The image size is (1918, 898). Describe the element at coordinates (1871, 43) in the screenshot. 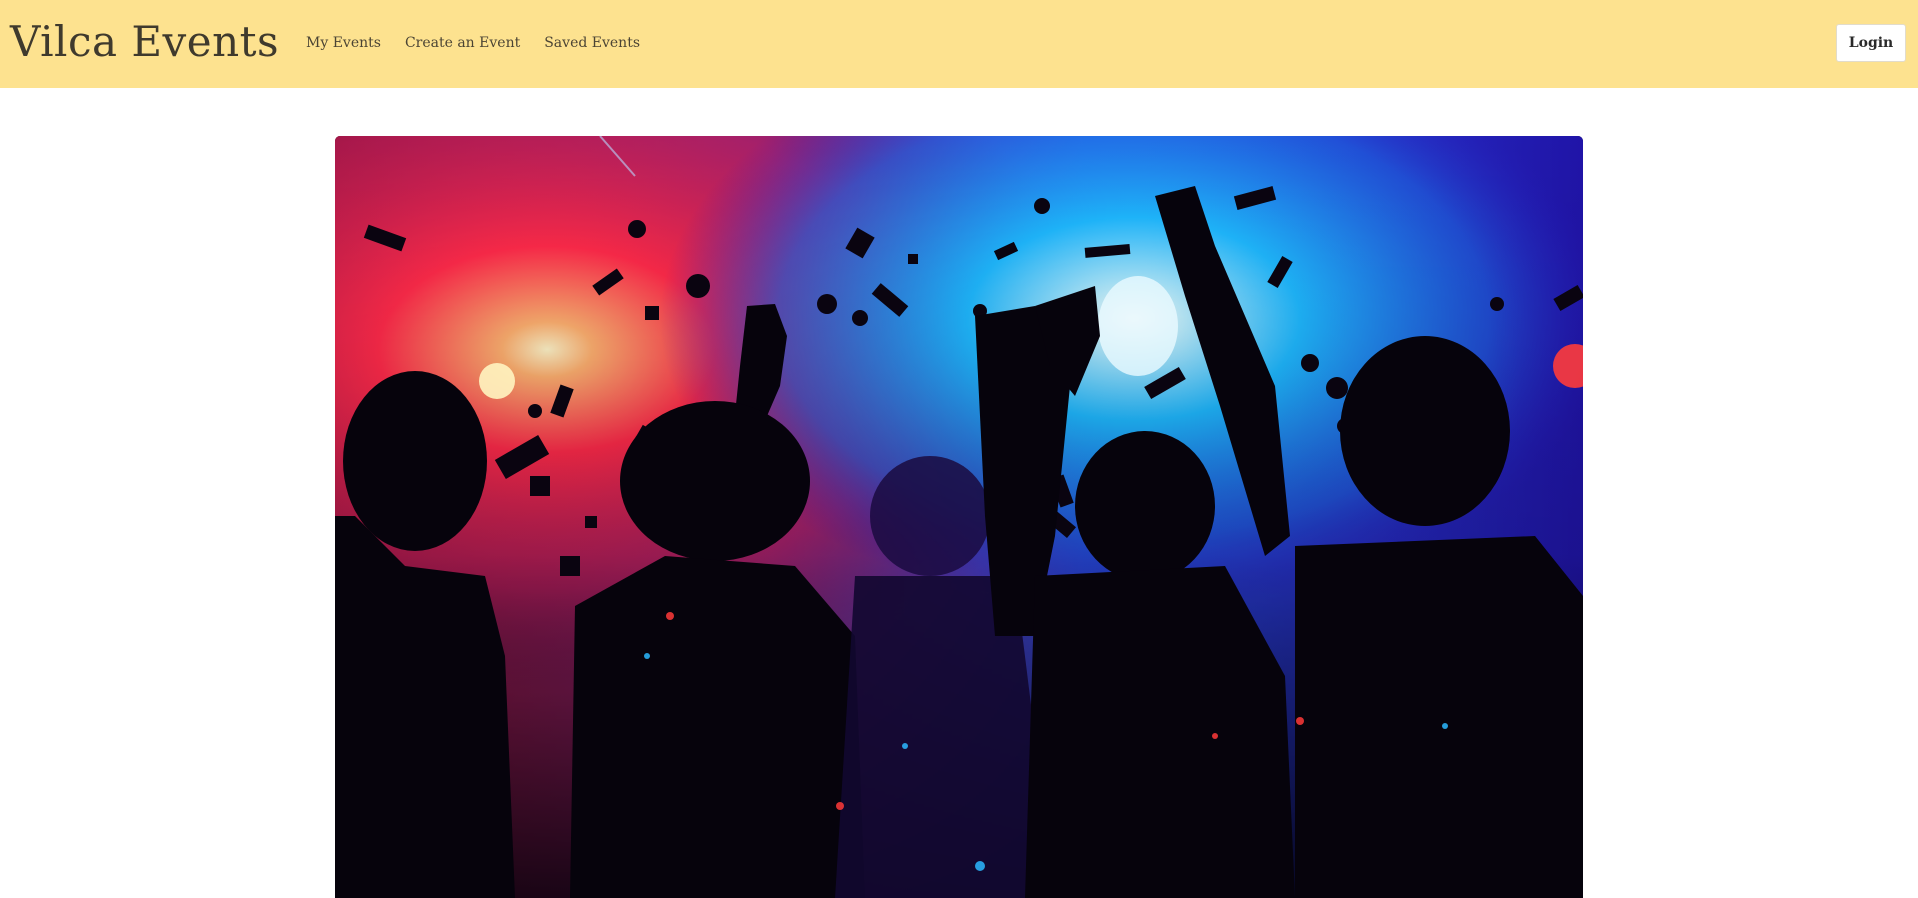

I see `login-button: Login` at that location.